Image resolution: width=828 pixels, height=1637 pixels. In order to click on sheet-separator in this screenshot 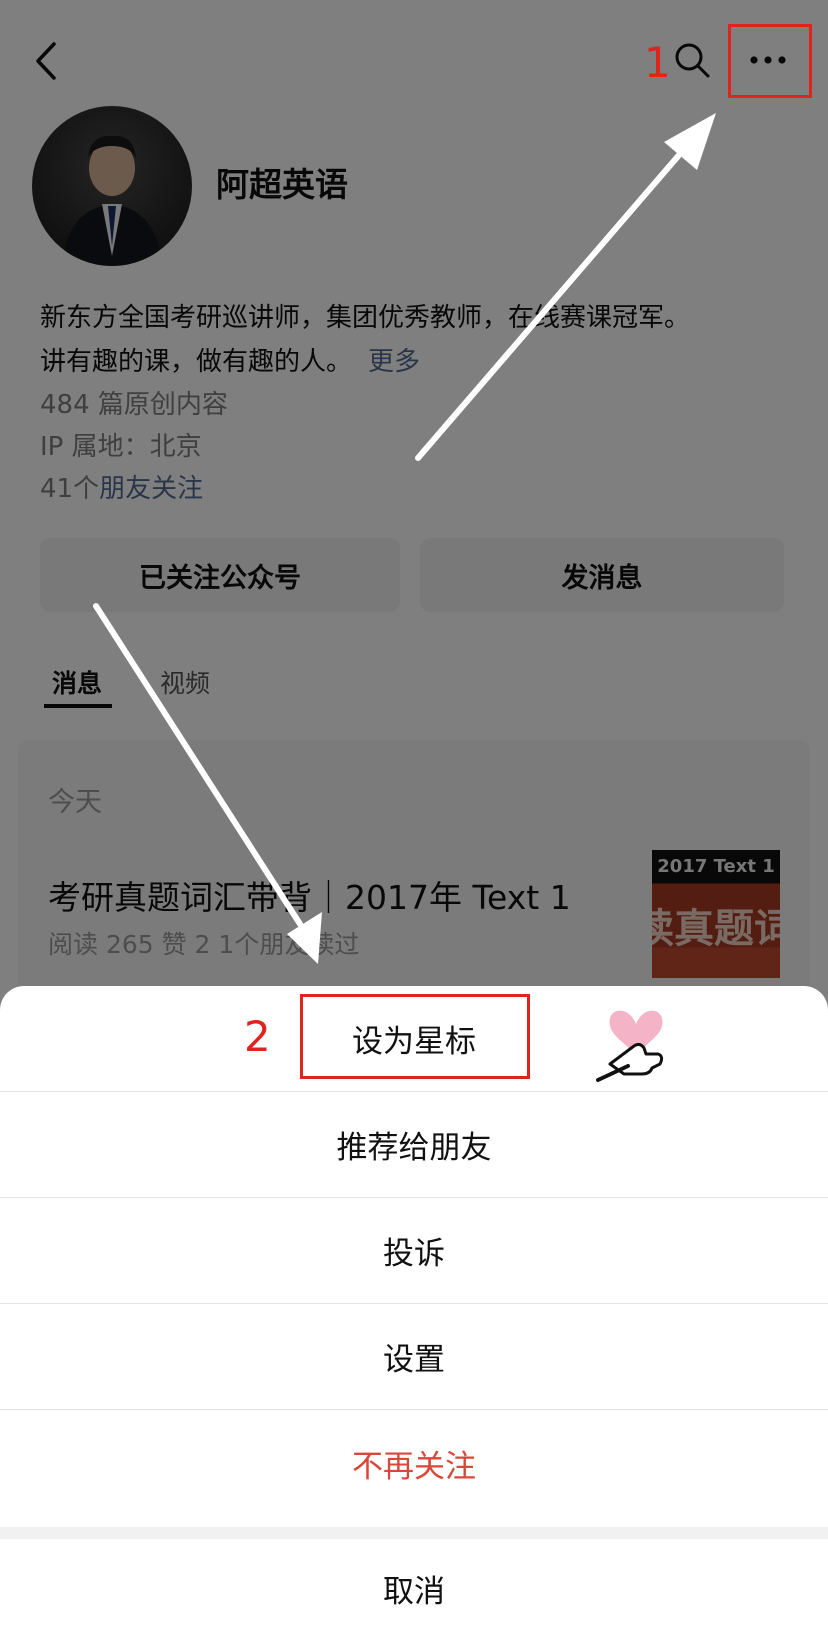, I will do `click(414, 1533)`.